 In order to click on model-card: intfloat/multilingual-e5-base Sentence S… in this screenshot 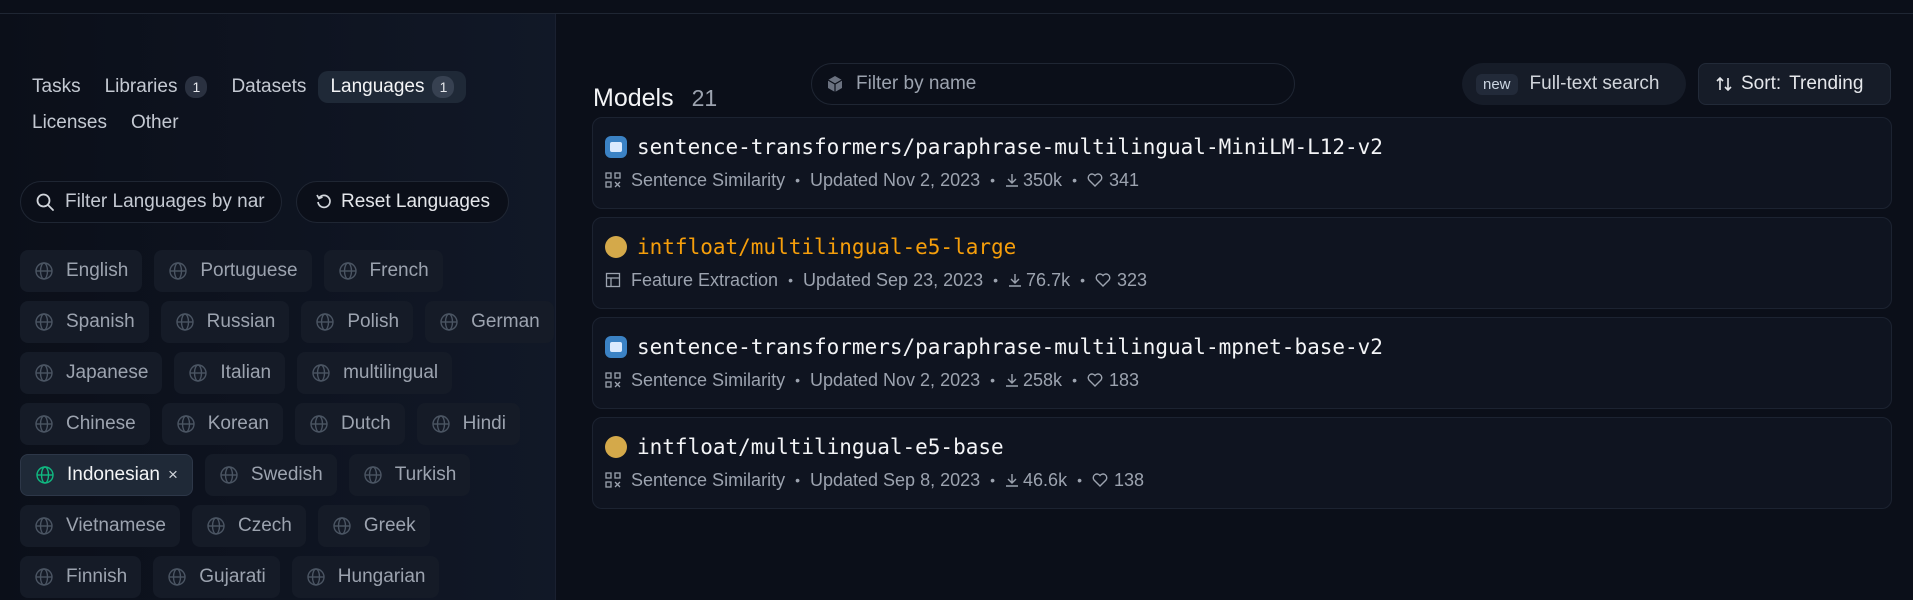, I will do `click(1242, 463)`.